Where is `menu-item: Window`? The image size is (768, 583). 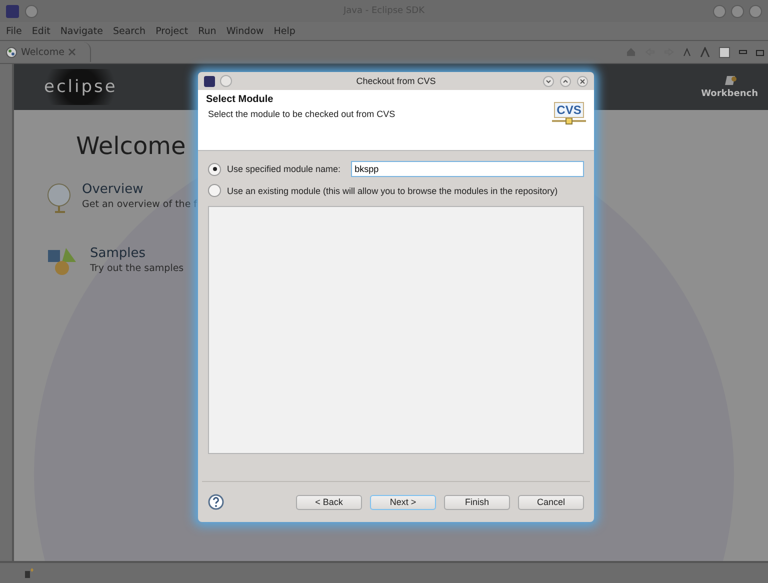 menu-item: Window is located at coordinates (245, 31).